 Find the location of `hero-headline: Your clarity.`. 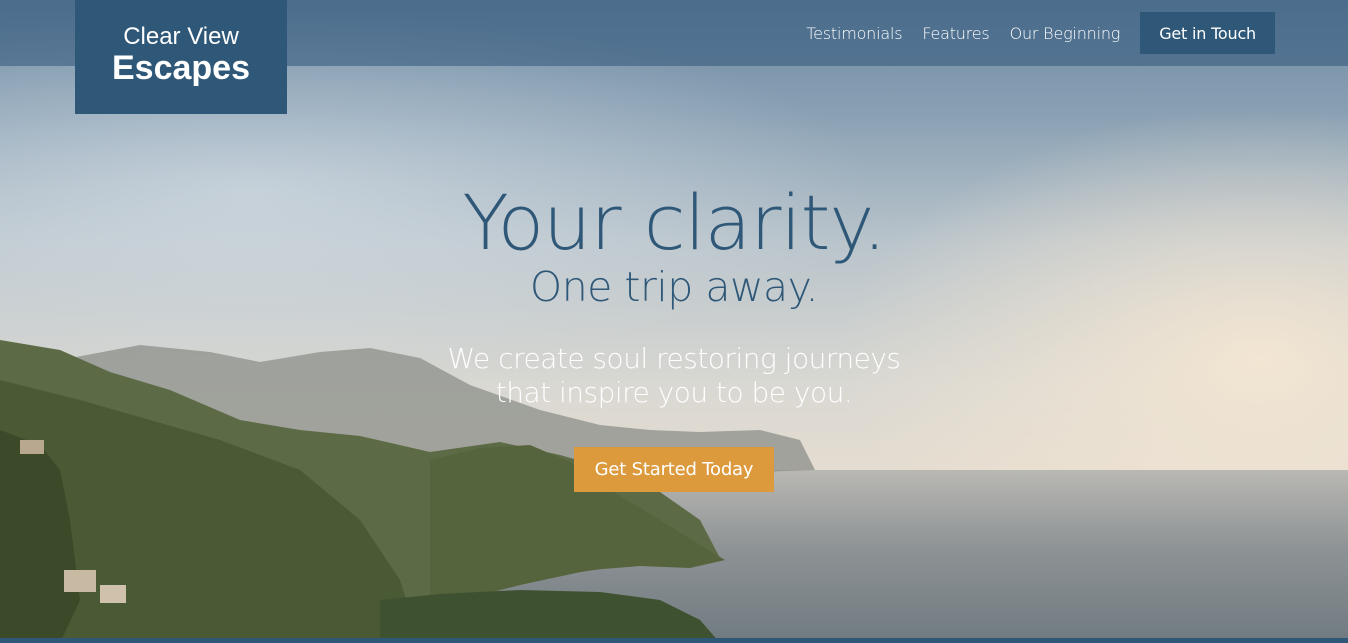

hero-headline: Your clarity. is located at coordinates (674, 222).